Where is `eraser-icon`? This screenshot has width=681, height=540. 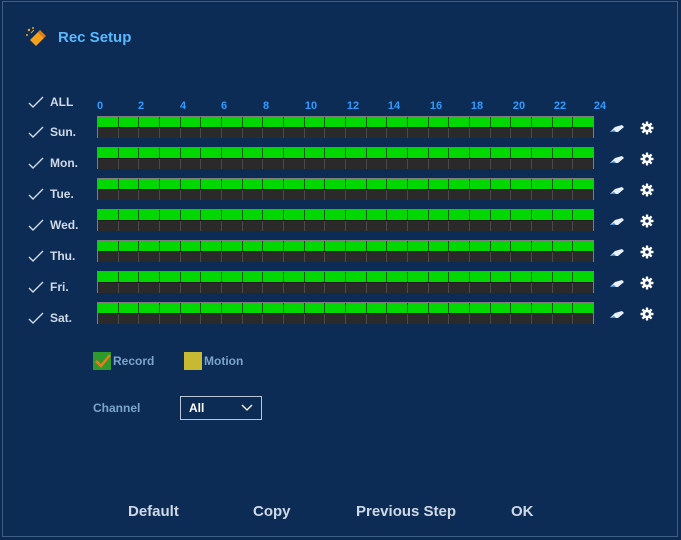
eraser-icon is located at coordinates (617, 129).